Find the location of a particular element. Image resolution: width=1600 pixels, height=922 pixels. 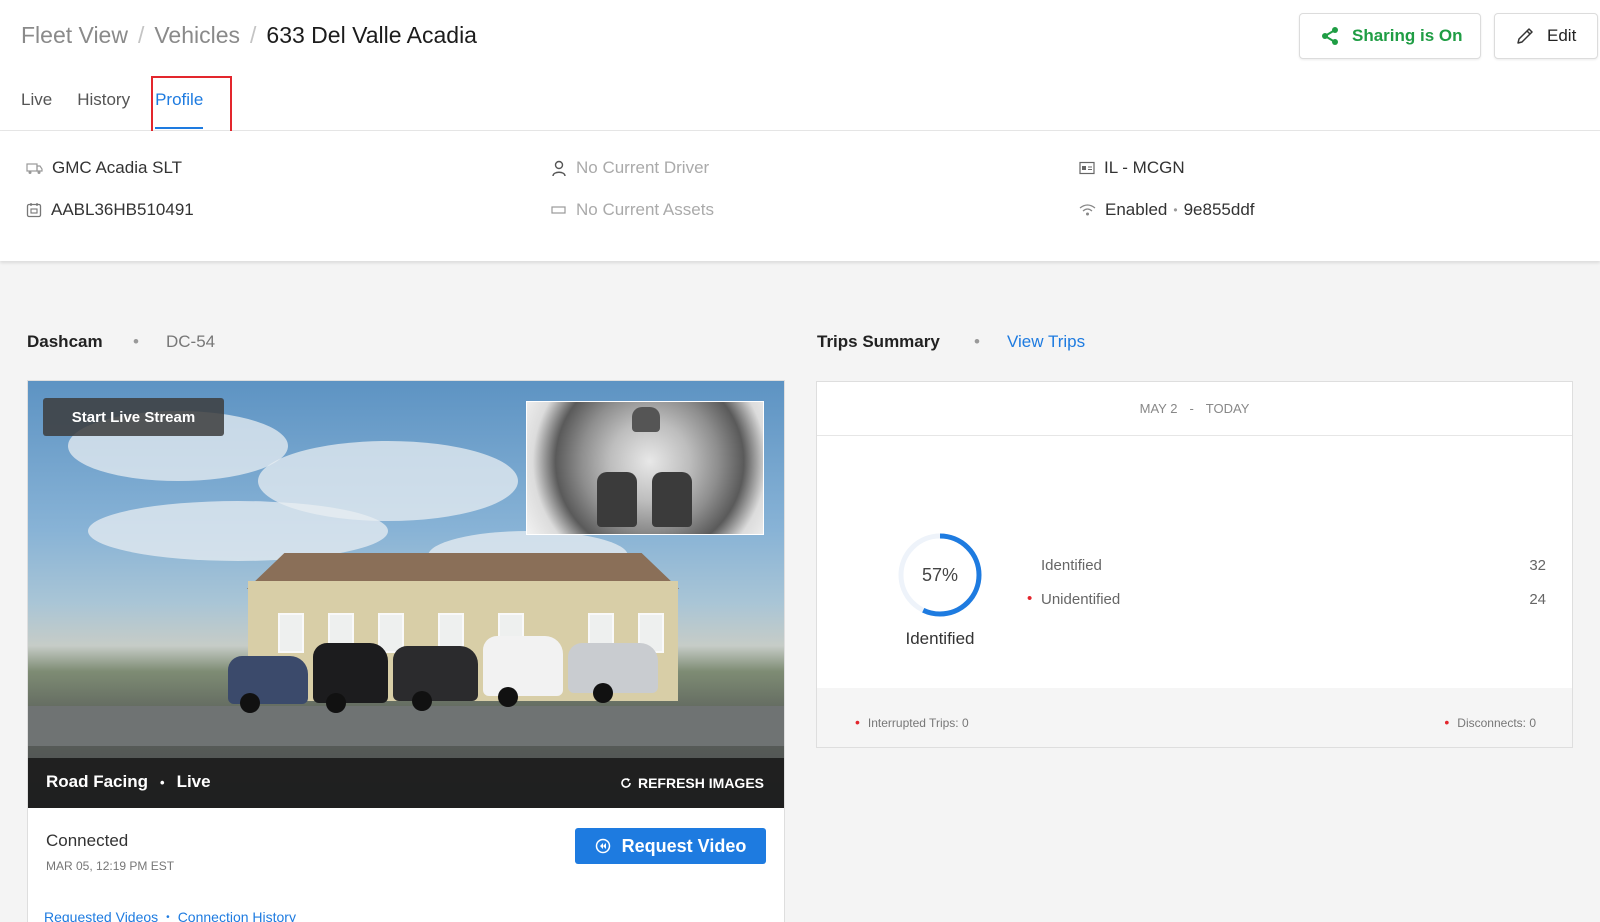

trailer-icon is located at coordinates (558, 210).